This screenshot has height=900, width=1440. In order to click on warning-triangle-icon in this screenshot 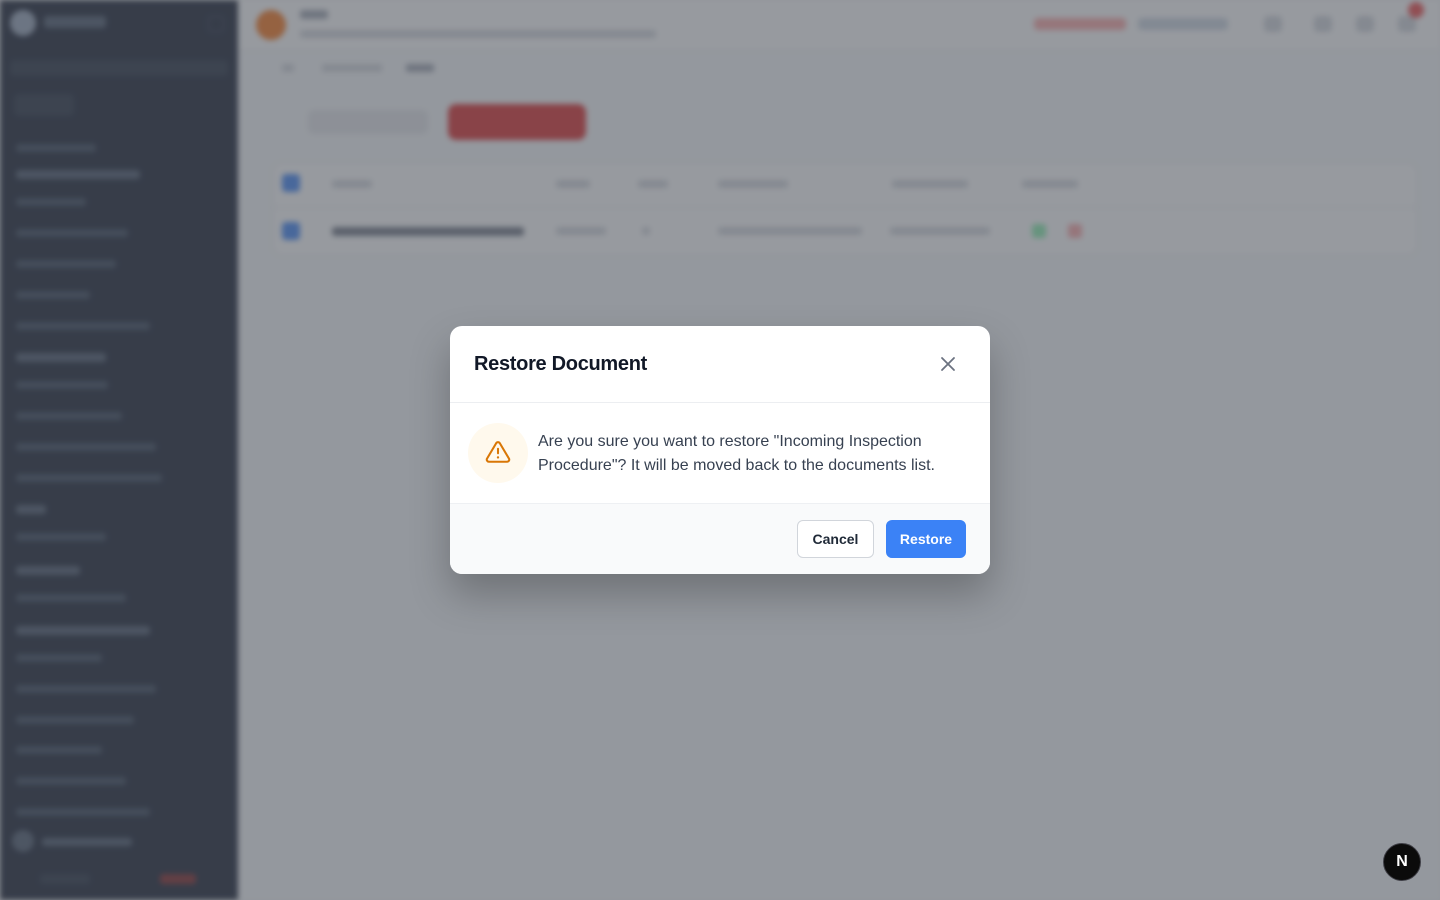, I will do `click(498, 452)`.